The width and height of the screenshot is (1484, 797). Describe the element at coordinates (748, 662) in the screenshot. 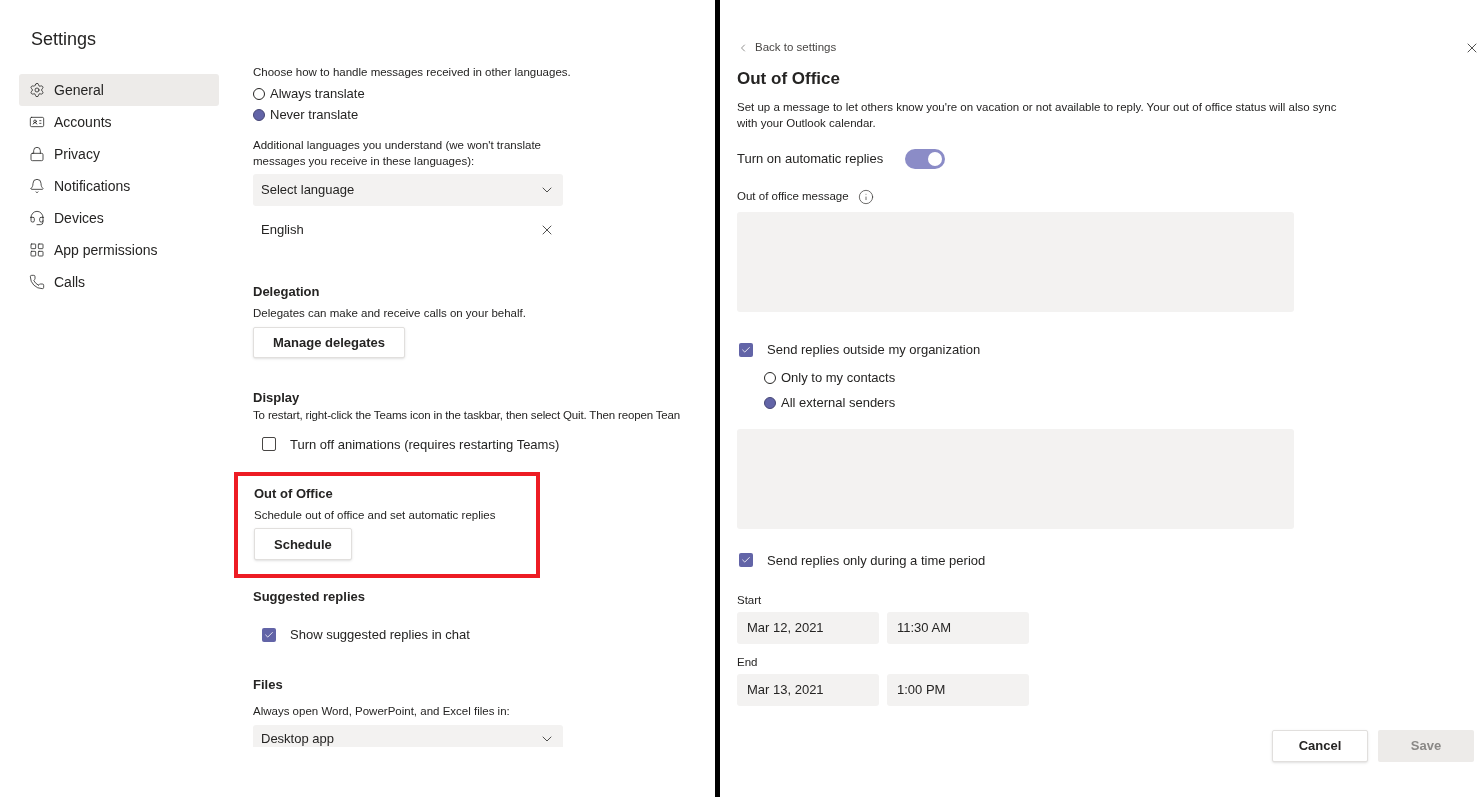

I see `field-label: End` at that location.